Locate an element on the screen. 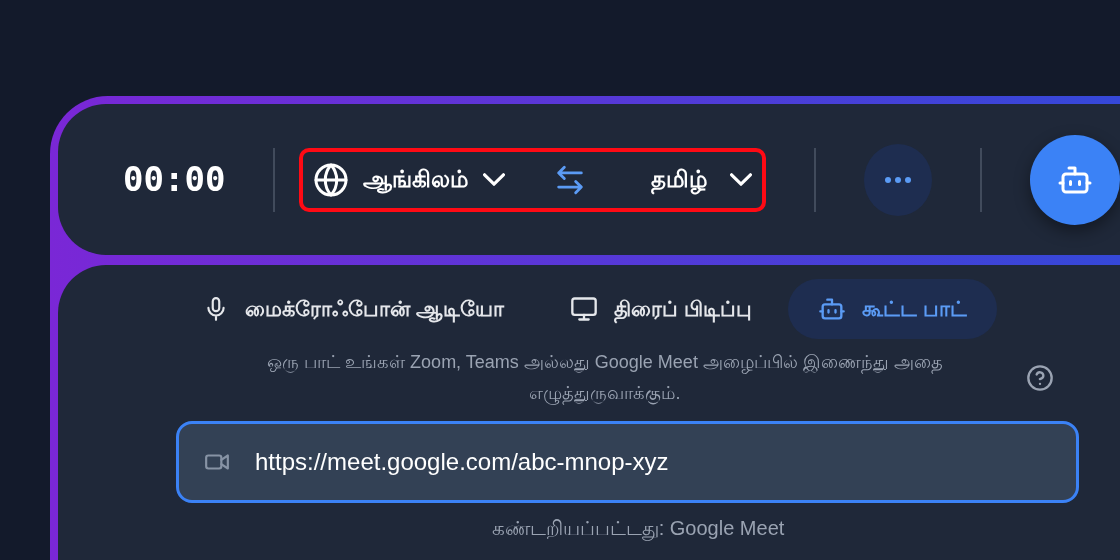 The width and height of the screenshot is (1120, 560). monitor-icon is located at coordinates (583, 308).